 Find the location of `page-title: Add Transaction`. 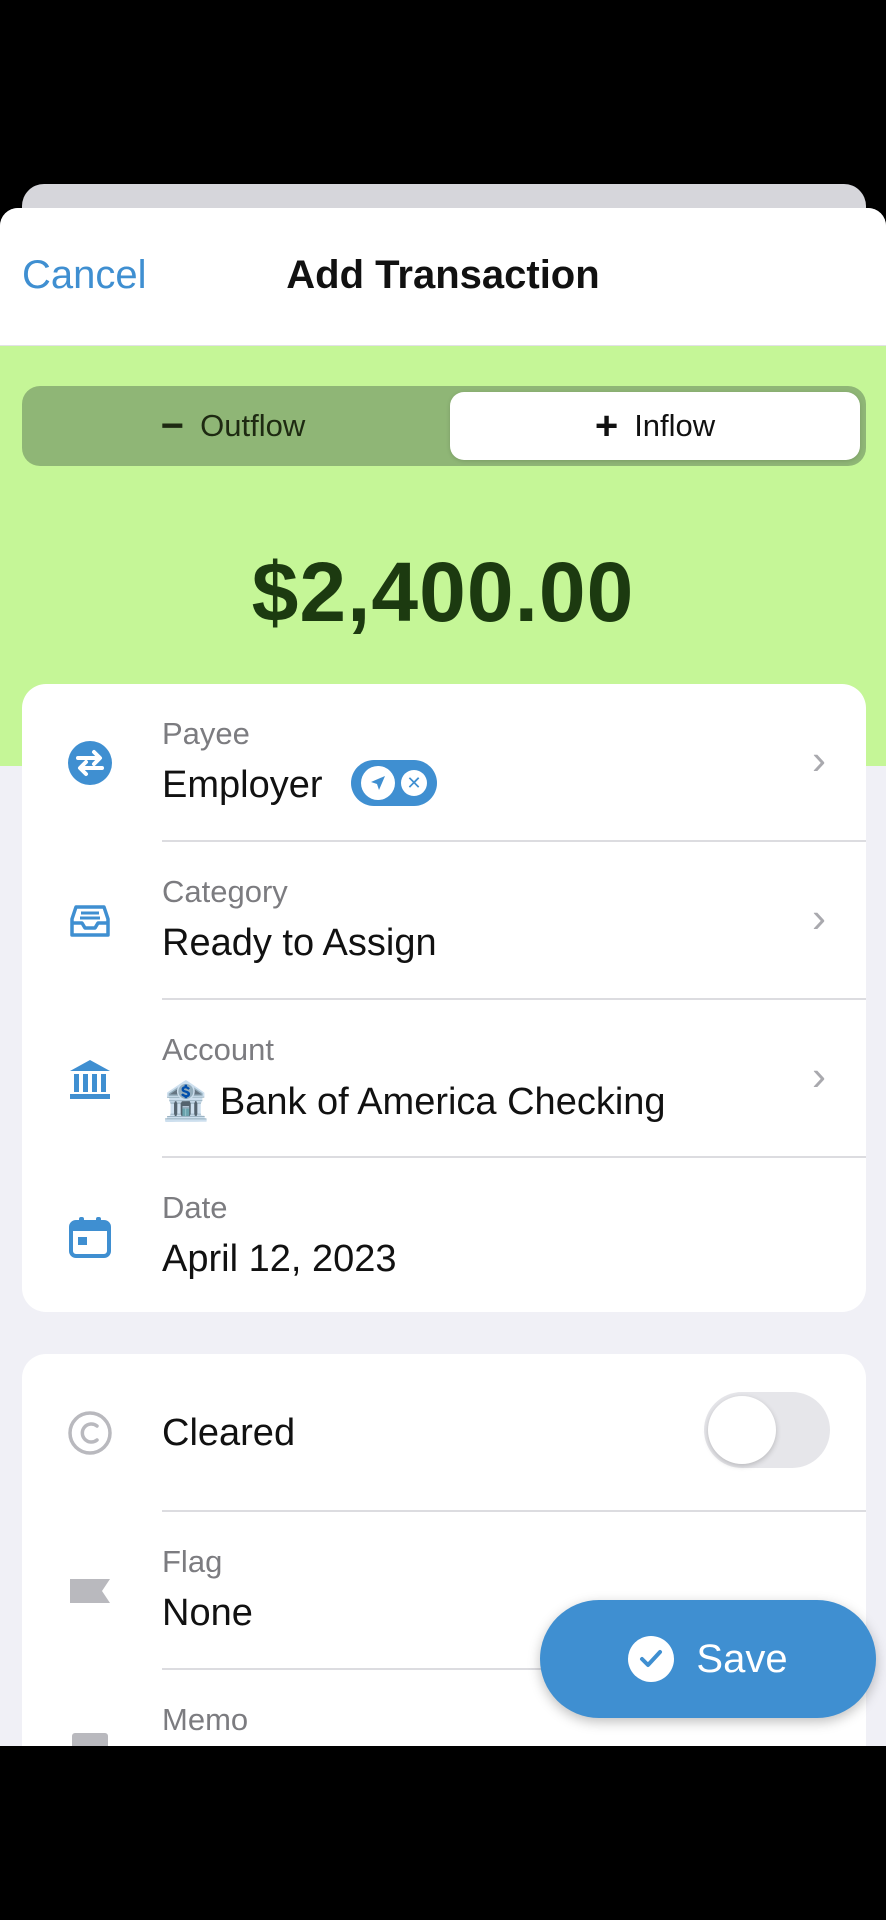

page-title: Add Transaction is located at coordinates (443, 275).